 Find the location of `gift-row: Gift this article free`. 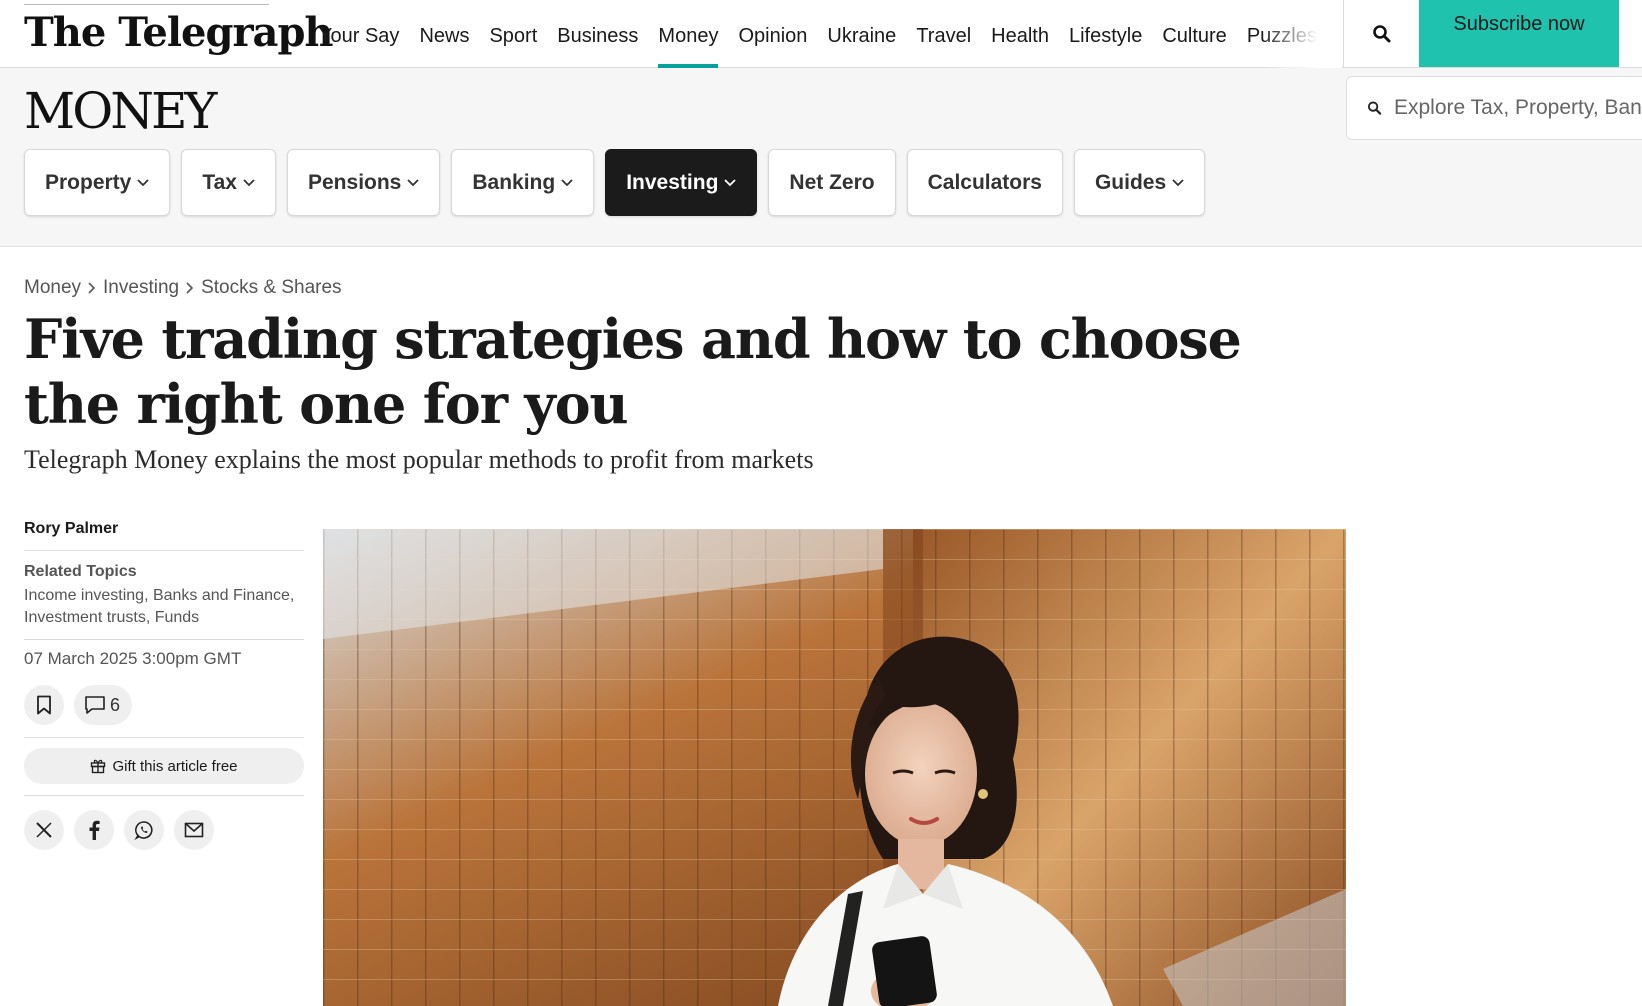

gift-row: Gift this article free is located at coordinates (164, 767).